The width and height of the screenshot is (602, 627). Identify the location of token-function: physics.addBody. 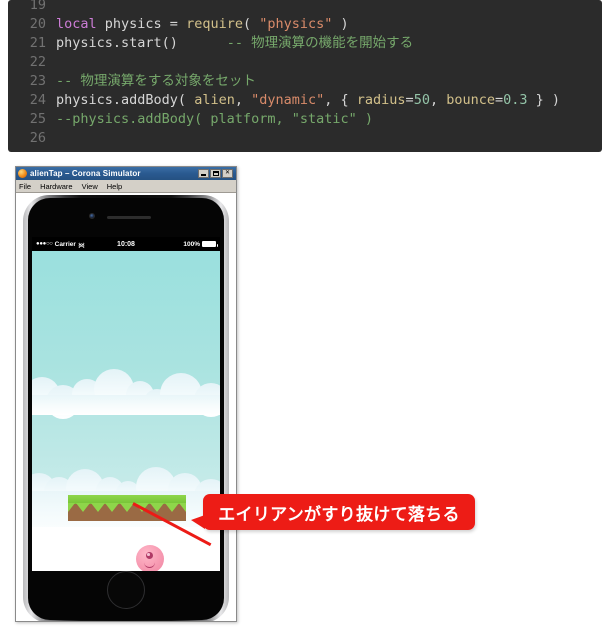
(117, 100).